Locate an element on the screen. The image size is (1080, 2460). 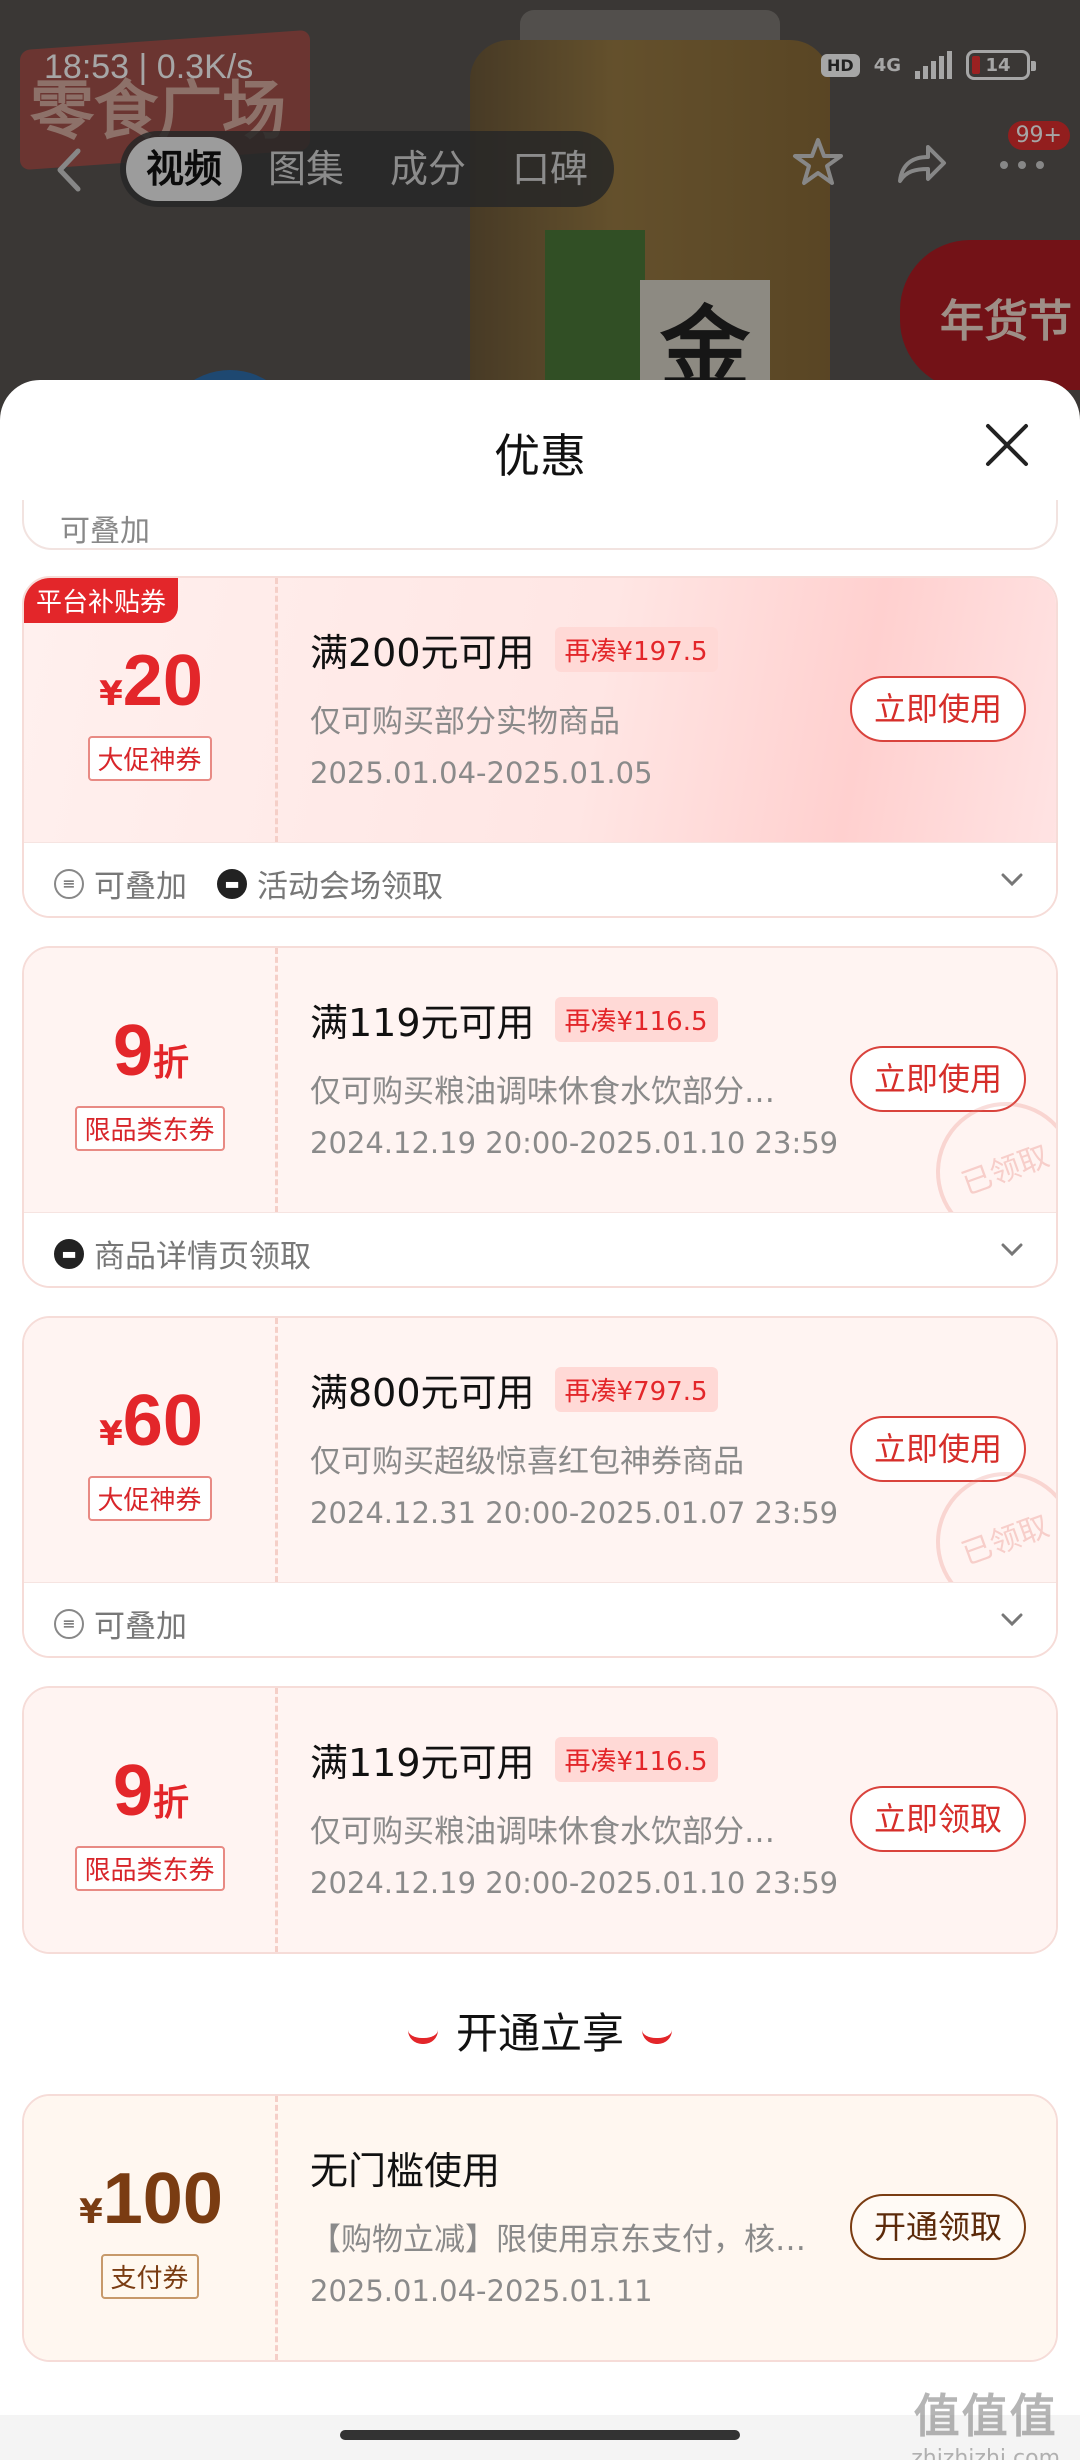
condition-text: 无门槛使用 is located at coordinates (405, 2171).